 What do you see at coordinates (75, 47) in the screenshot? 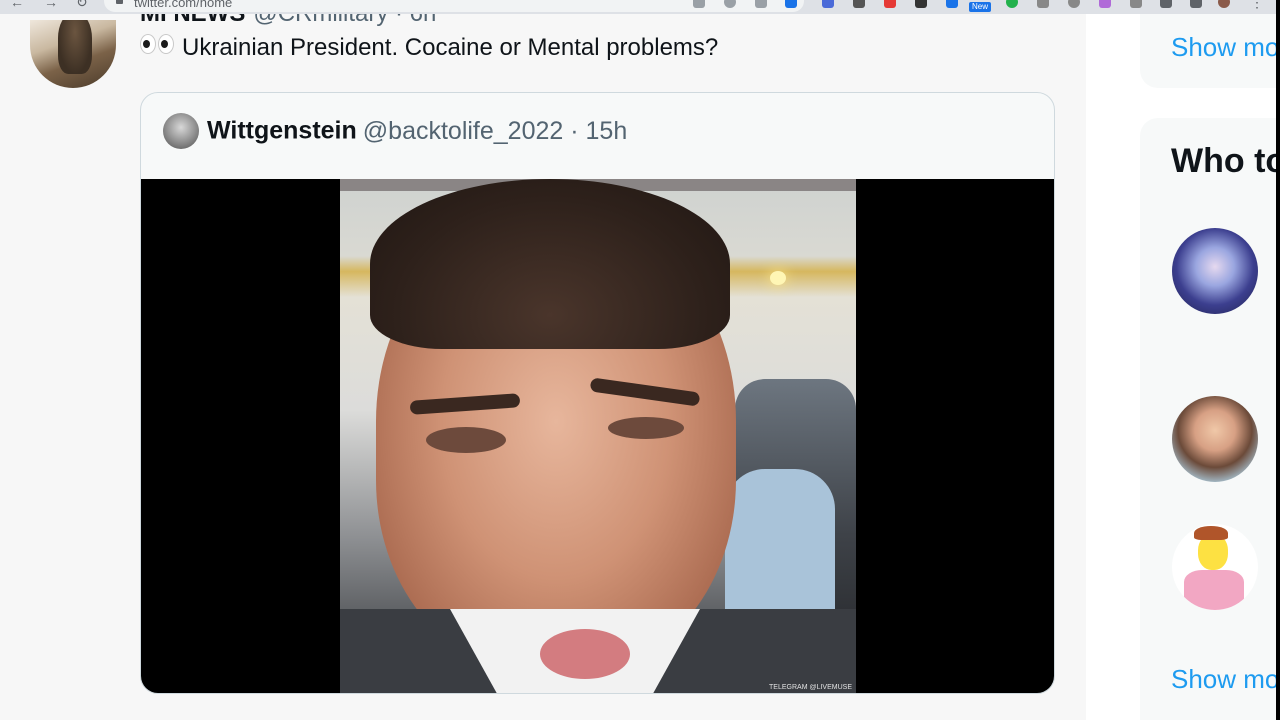
I see `avatar-figure` at bounding box center [75, 47].